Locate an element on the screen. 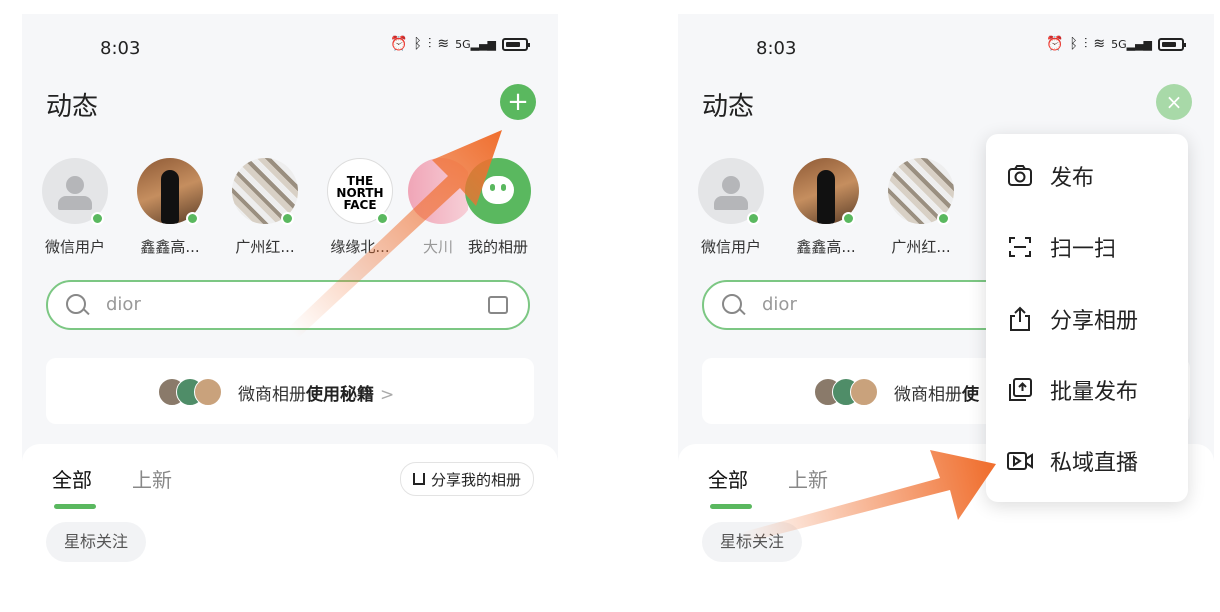 This screenshot has width=1220, height=612. add-button: + is located at coordinates (518, 102).